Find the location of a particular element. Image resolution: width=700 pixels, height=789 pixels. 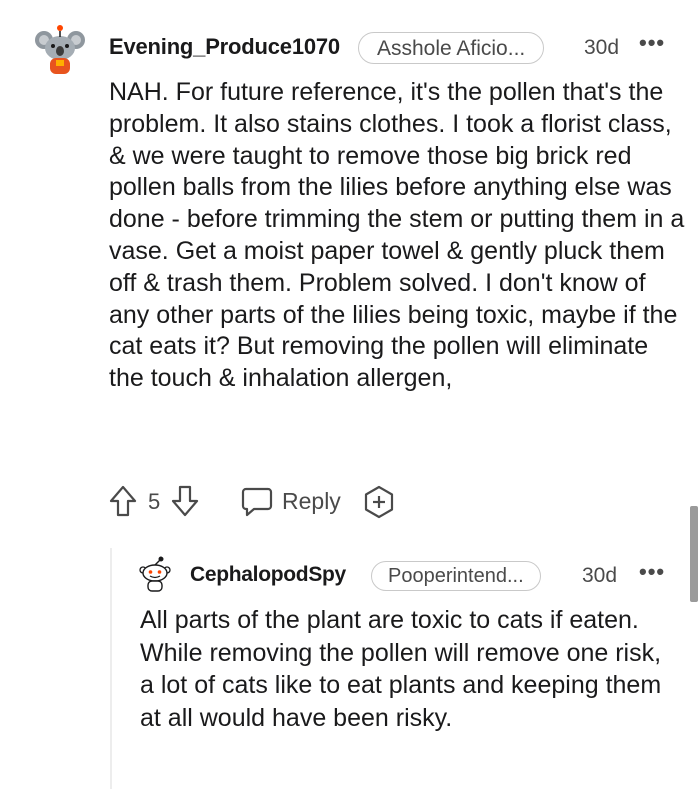

comment-bubble-icon is located at coordinates (257, 502).